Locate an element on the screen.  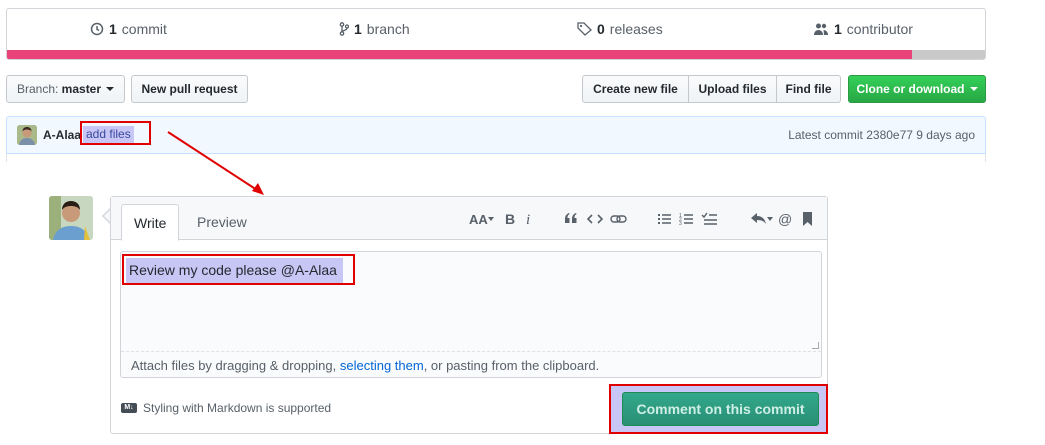
releases-count: 0 is located at coordinates (601, 29).